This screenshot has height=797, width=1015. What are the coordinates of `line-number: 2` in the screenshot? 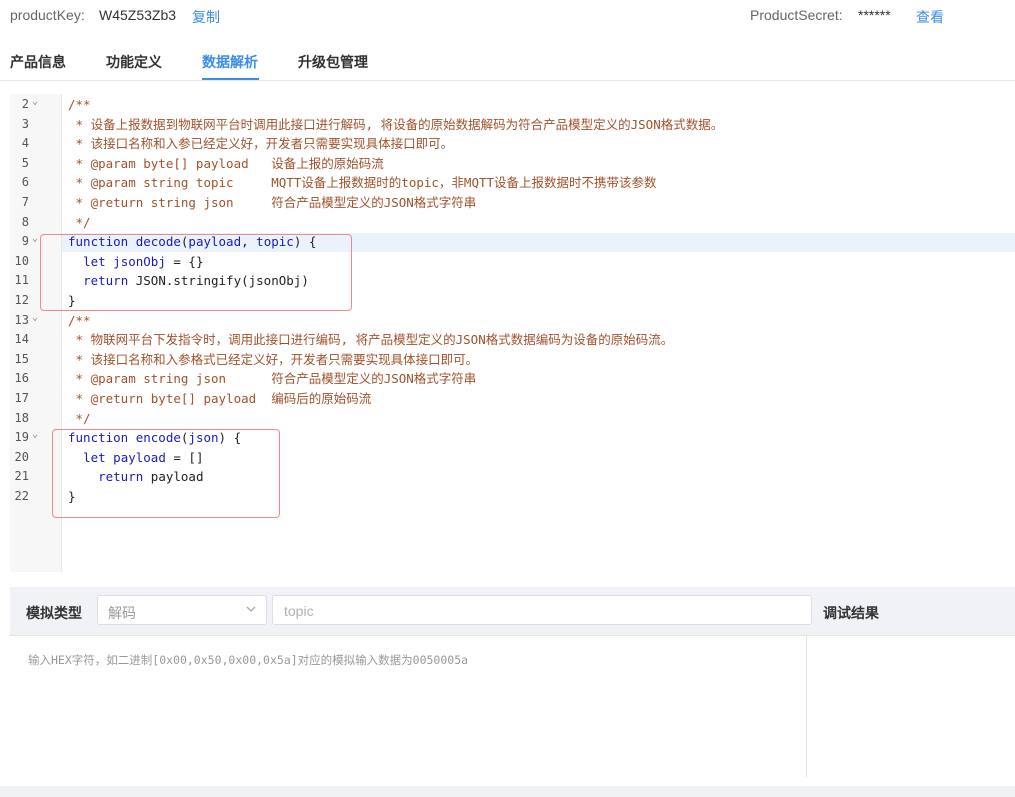 It's located at (25, 104).